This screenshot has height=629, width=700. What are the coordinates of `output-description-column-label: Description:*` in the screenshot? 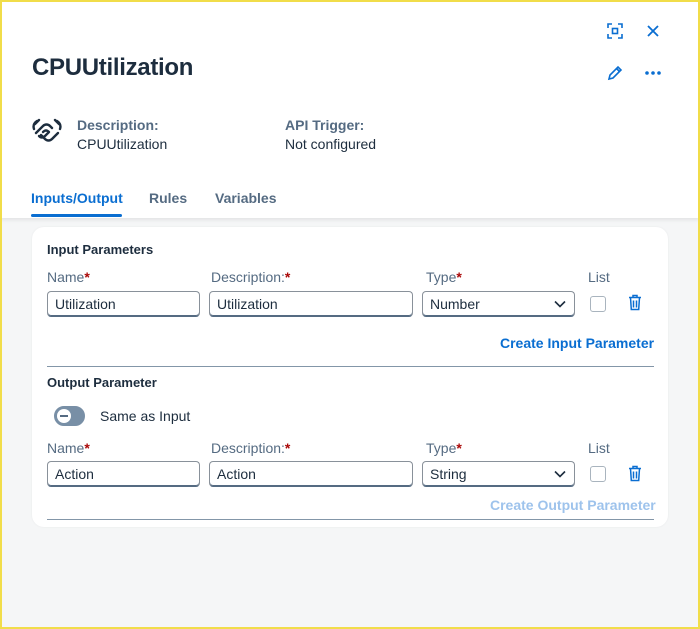 It's located at (250, 448).